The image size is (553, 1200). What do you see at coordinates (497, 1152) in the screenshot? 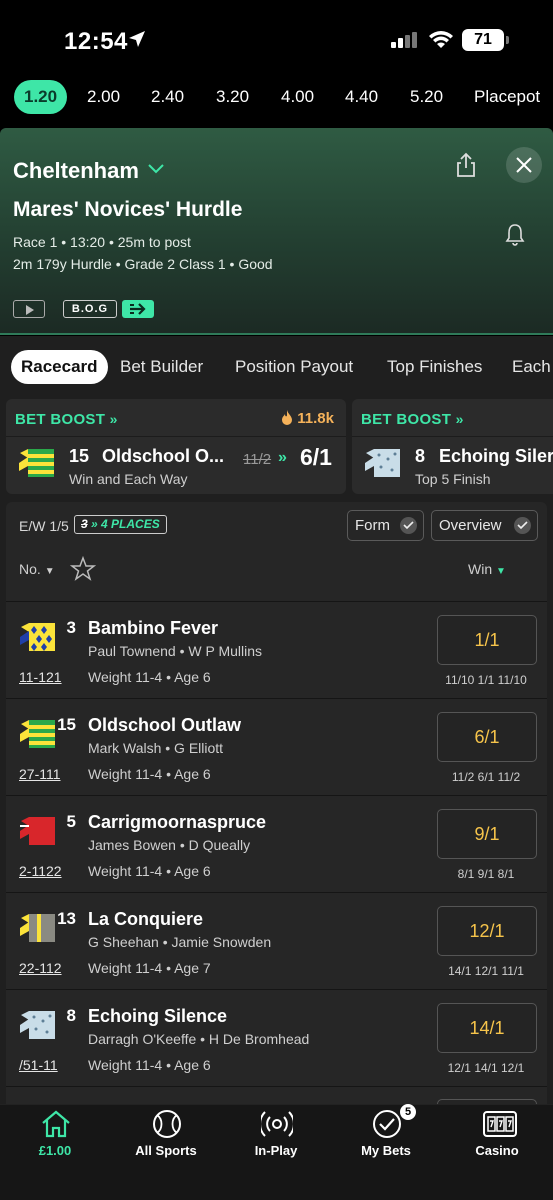
I see `nav-casino: Casino` at bounding box center [497, 1152].